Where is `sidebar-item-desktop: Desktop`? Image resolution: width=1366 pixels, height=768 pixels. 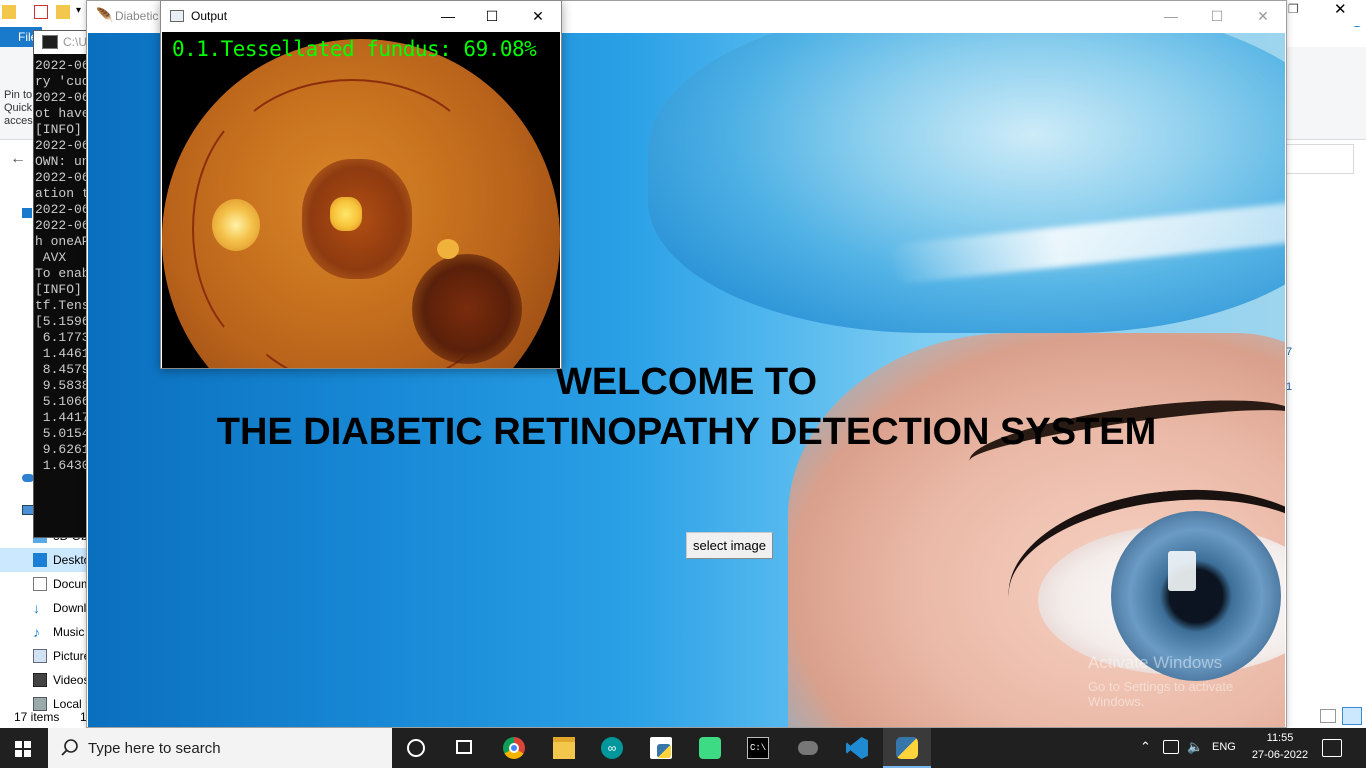
sidebar-item-desktop: Desktop is located at coordinates (44, 560).